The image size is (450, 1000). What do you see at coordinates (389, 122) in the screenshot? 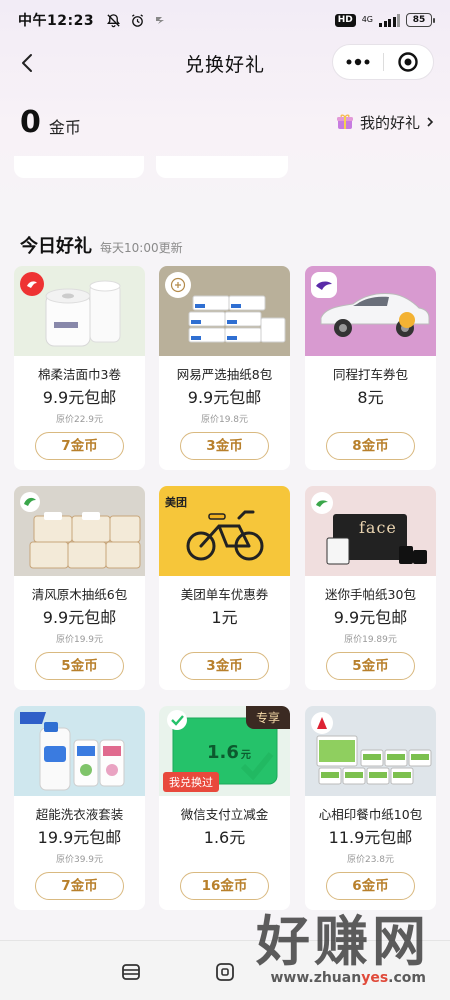
I see `my-gifts-label: 我的好礼` at bounding box center [389, 122].